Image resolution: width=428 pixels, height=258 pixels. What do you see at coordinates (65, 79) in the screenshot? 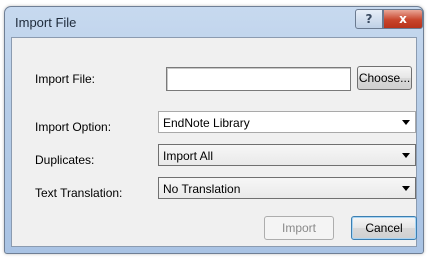
I see `import-file-label: Import File:` at bounding box center [65, 79].